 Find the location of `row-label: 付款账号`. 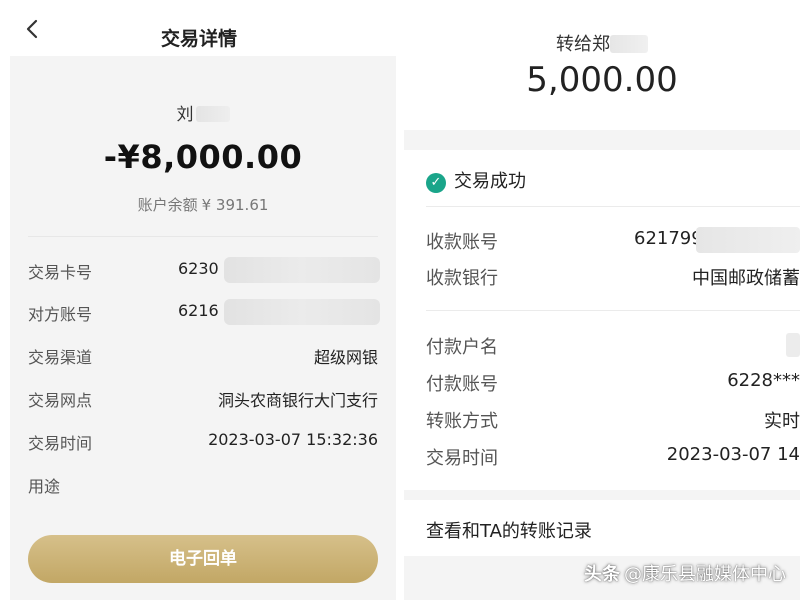

row-label: 付款账号 is located at coordinates (462, 384).